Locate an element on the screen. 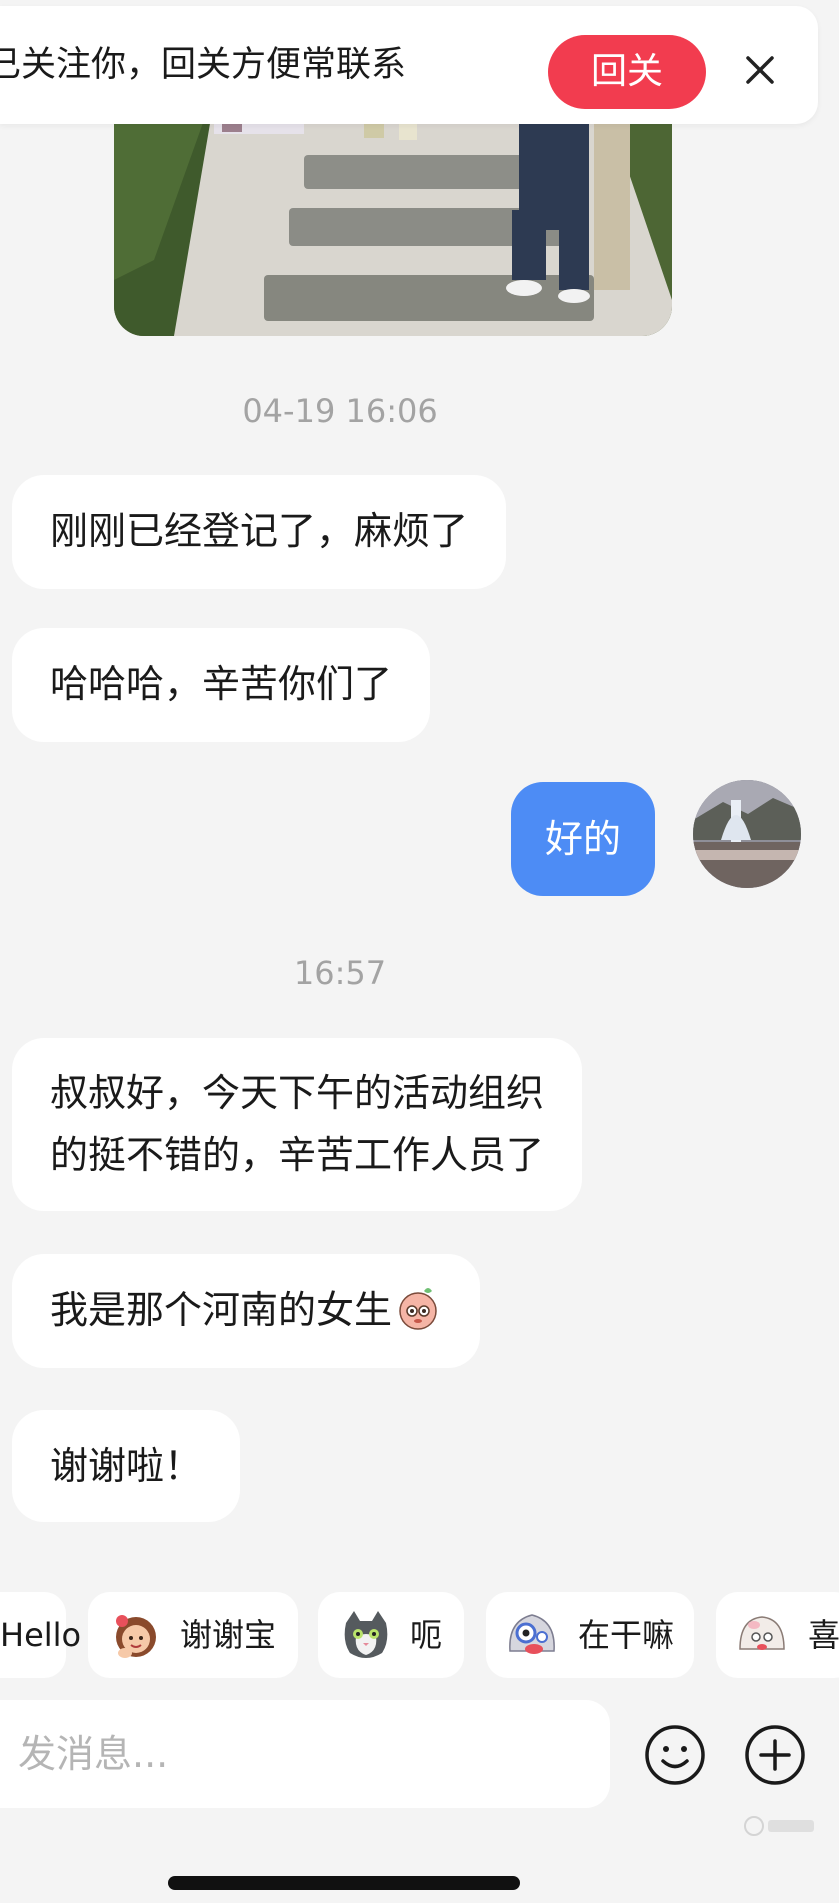 The width and height of the screenshot is (839, 1903). message-timestamp: 16:57 is located at coordinates (340, 973).